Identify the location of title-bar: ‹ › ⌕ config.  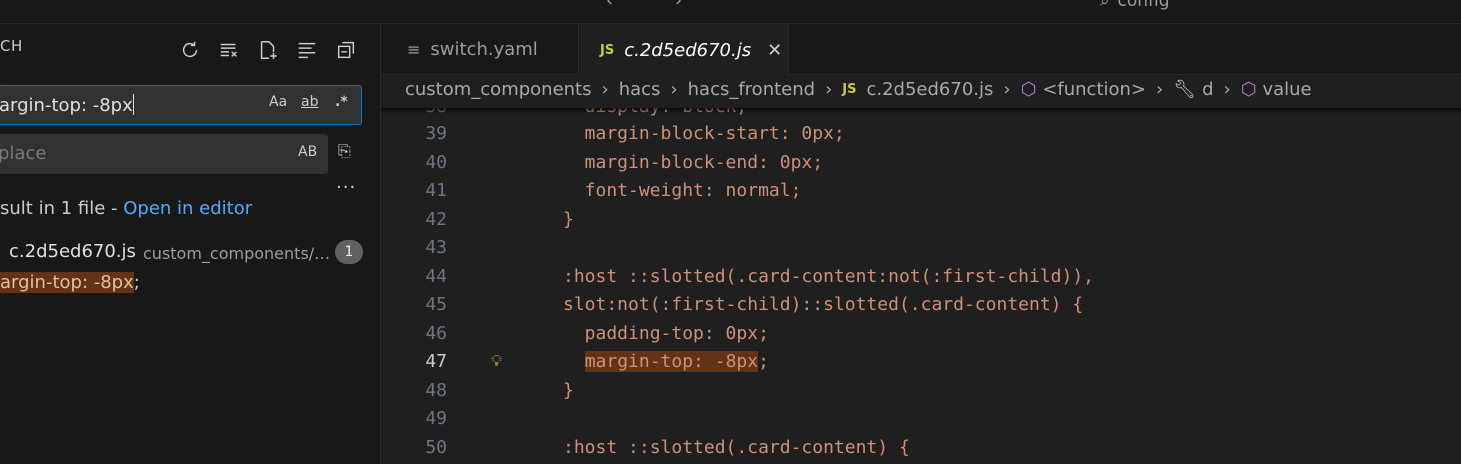
(730, 12).